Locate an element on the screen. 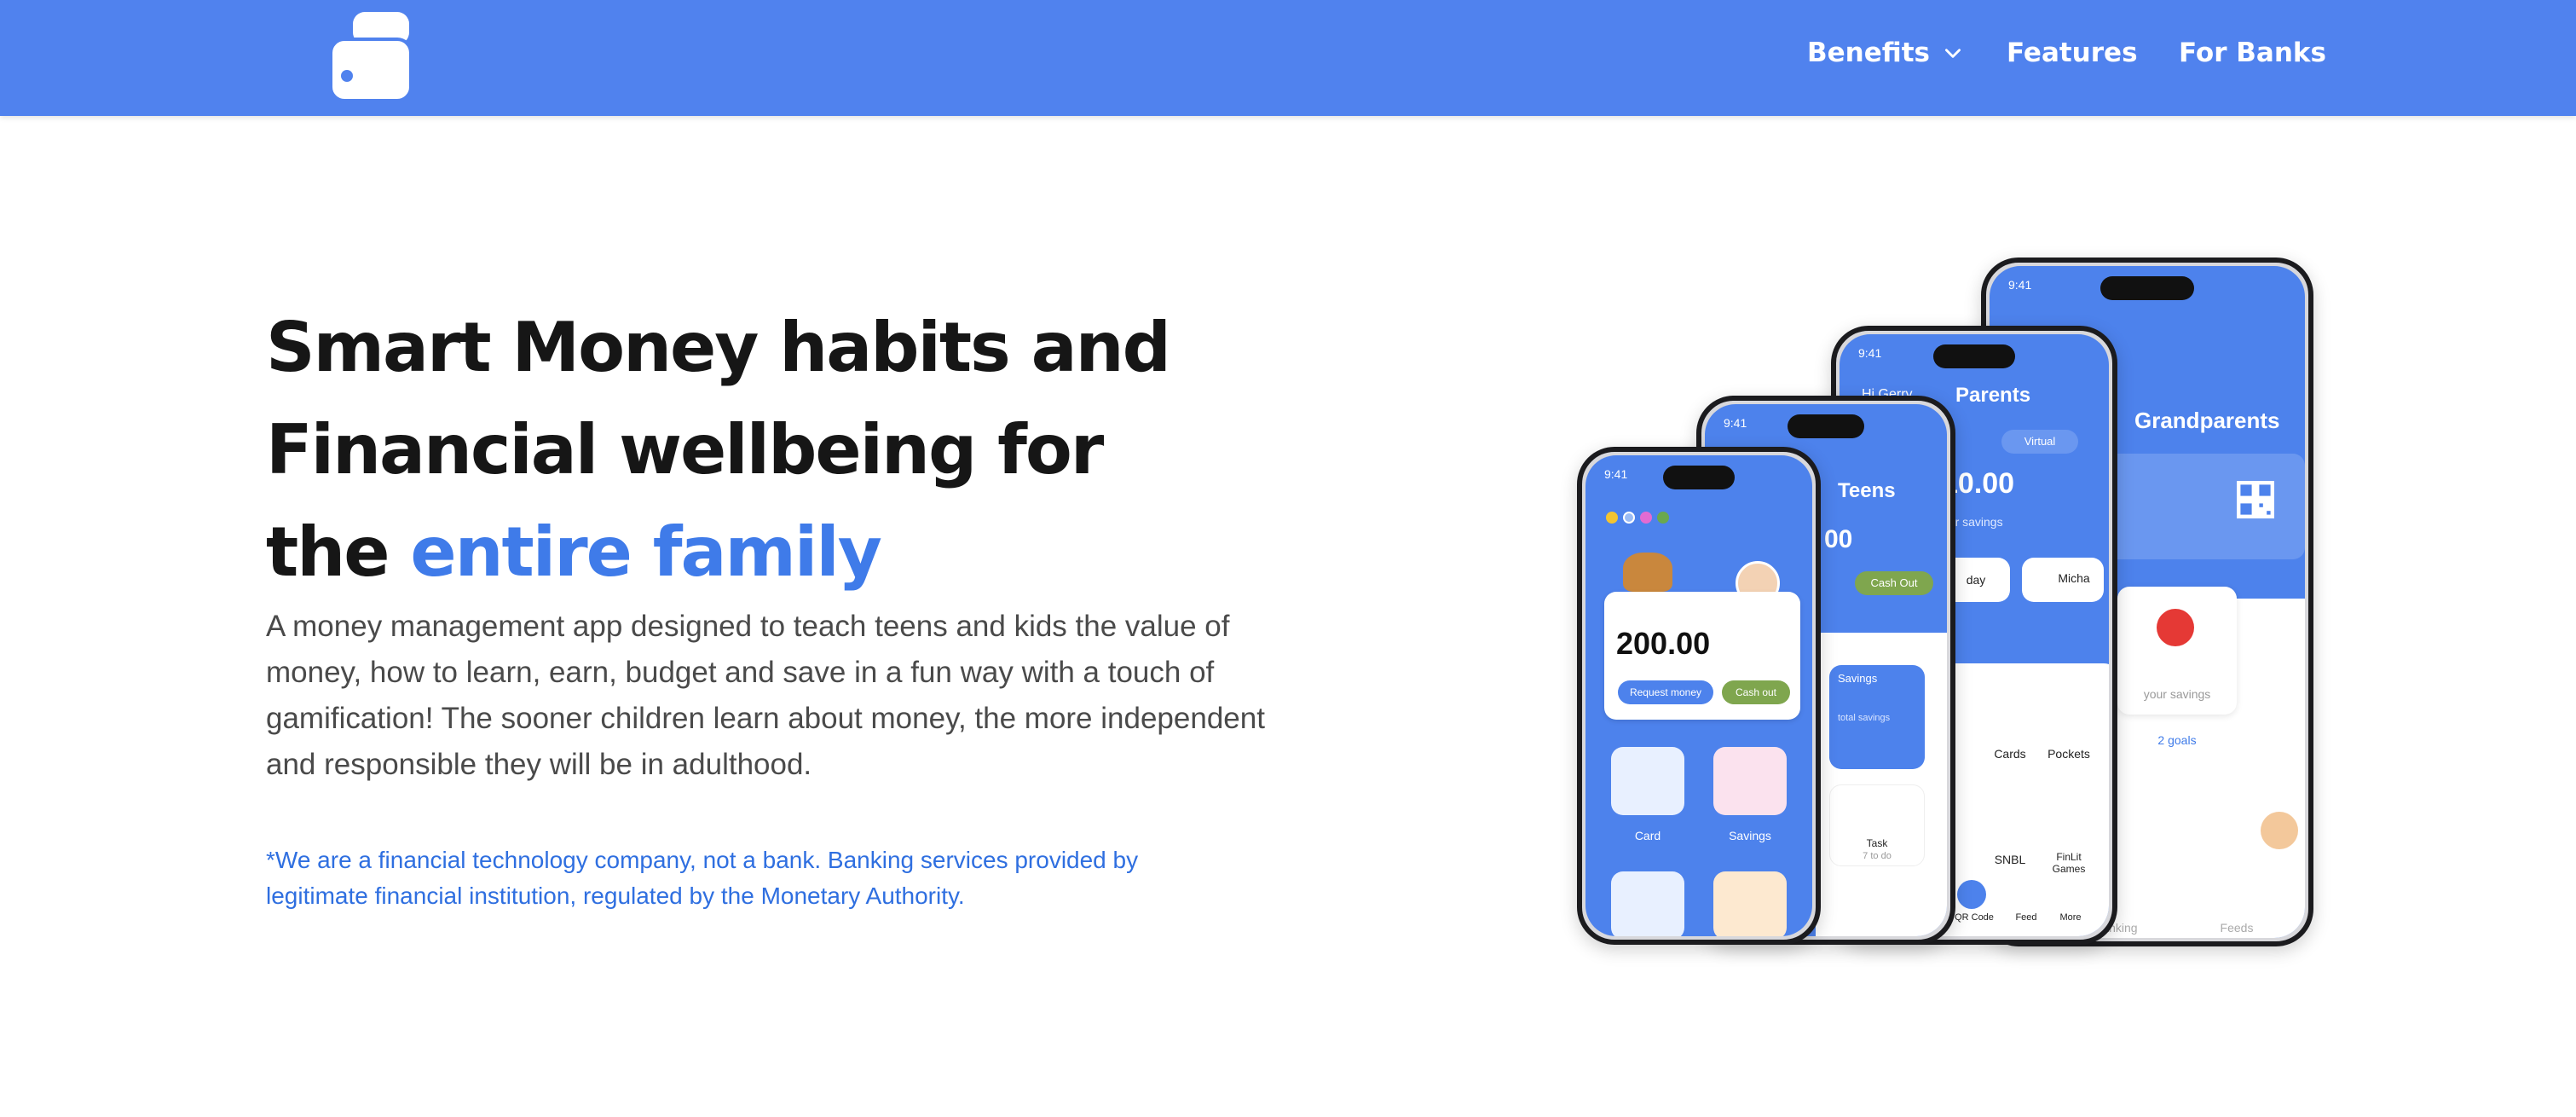 Image resolution: width=2576 pixels, height=1117 pixels. nav-features: Features is located at coordinates (2072, 53).